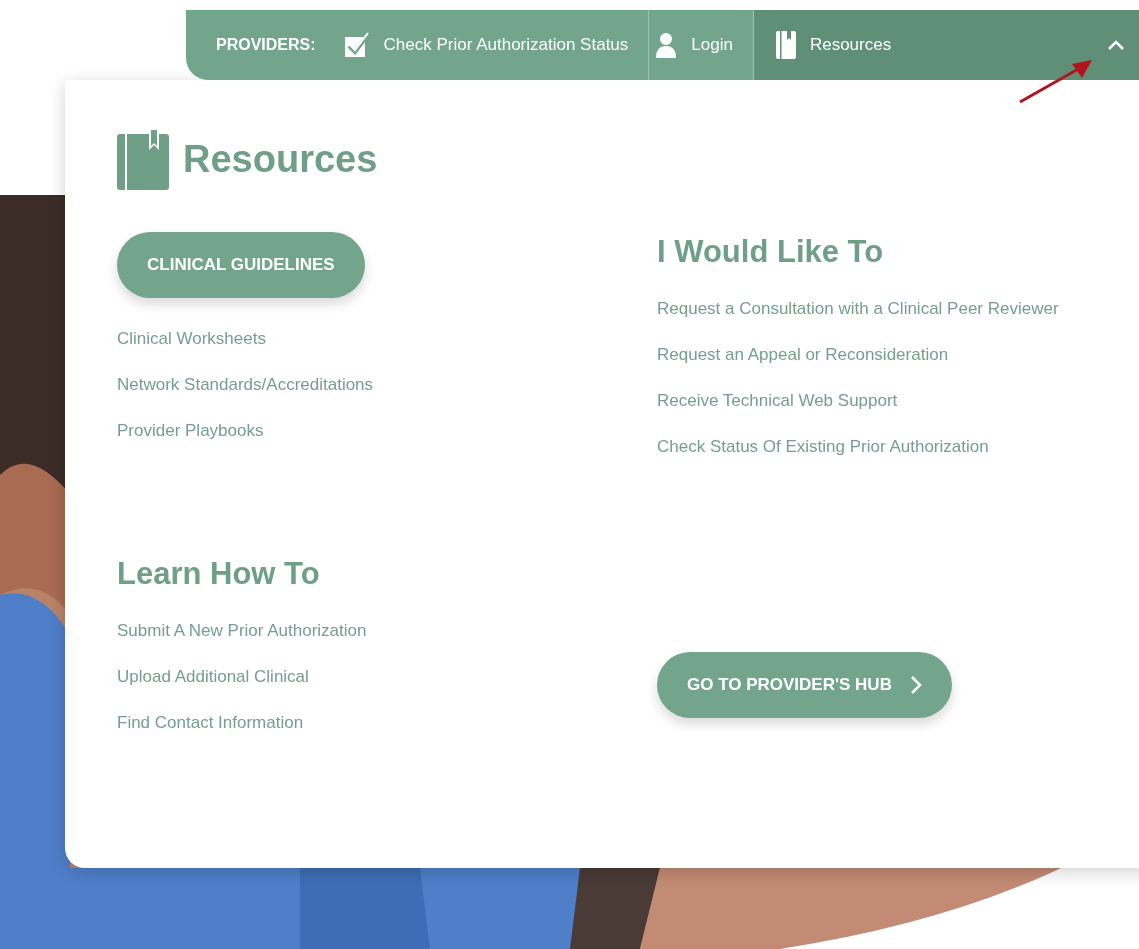 Image resolution: width=1139 pixels, height=949 pixels. Describe the element at coordinates (804, 685) in the screenshot. I see `providers-hub-button: GO TO PROVIDER'S HUB` at that location.